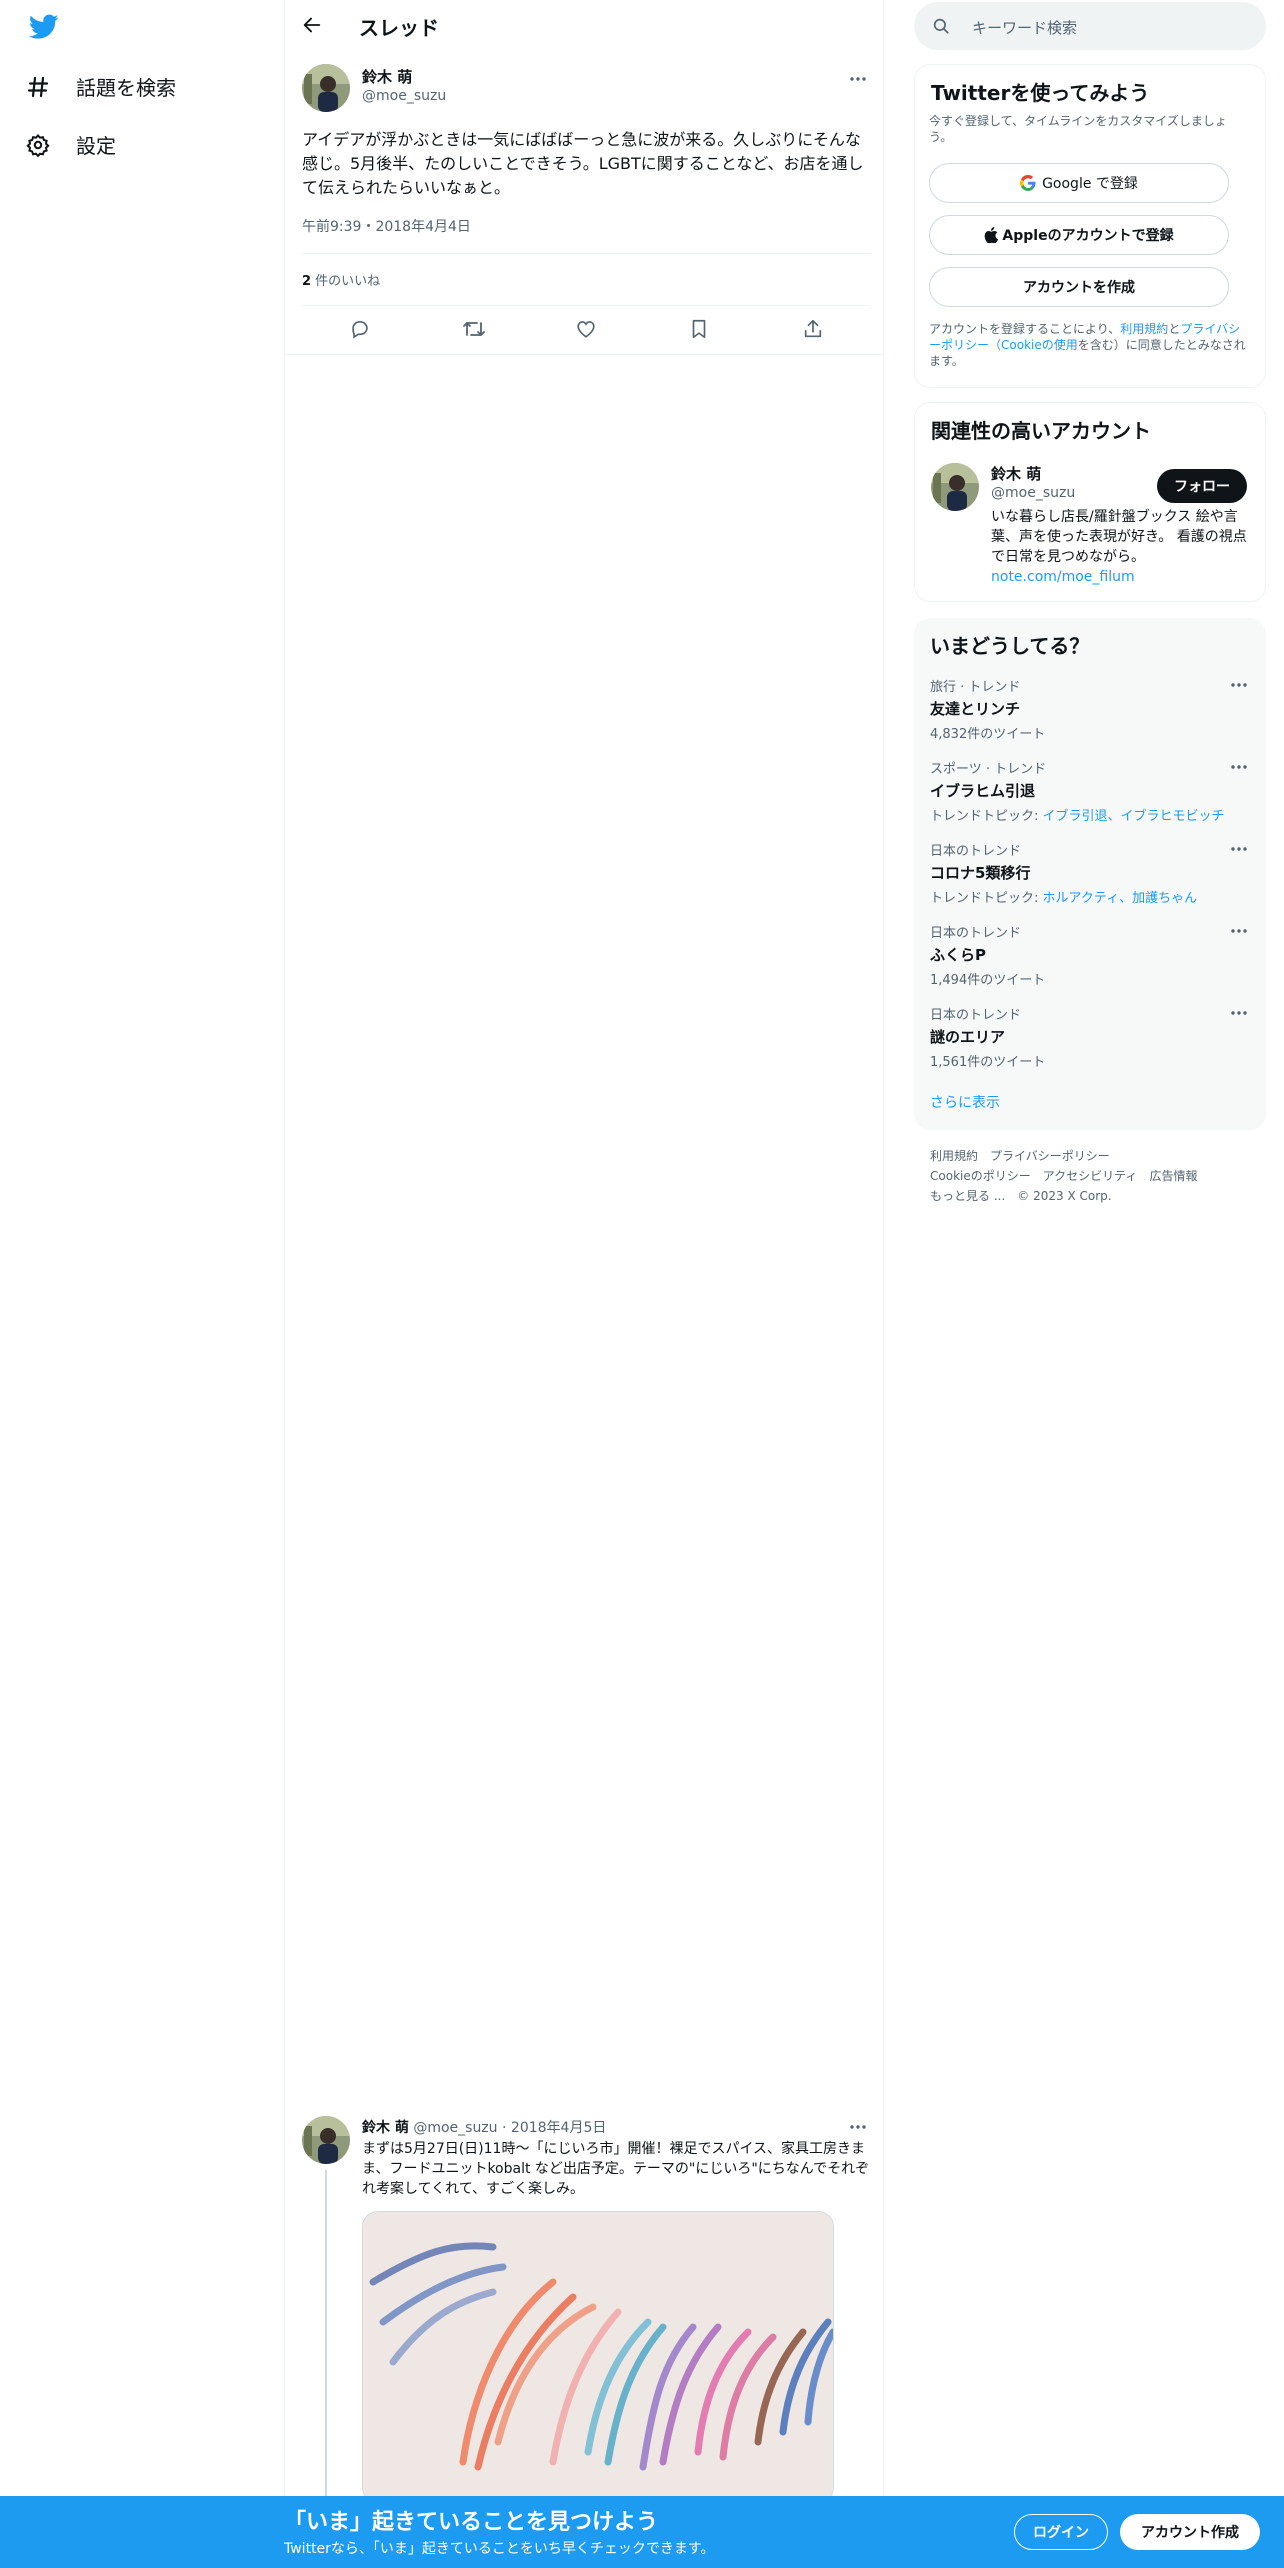 Image resolution: width=1284 pixels, height=2568 pixels. Describe the element at coordinates (1190, 2532) in the screenshot. I see `signup-button: アカウント作成` at that location.